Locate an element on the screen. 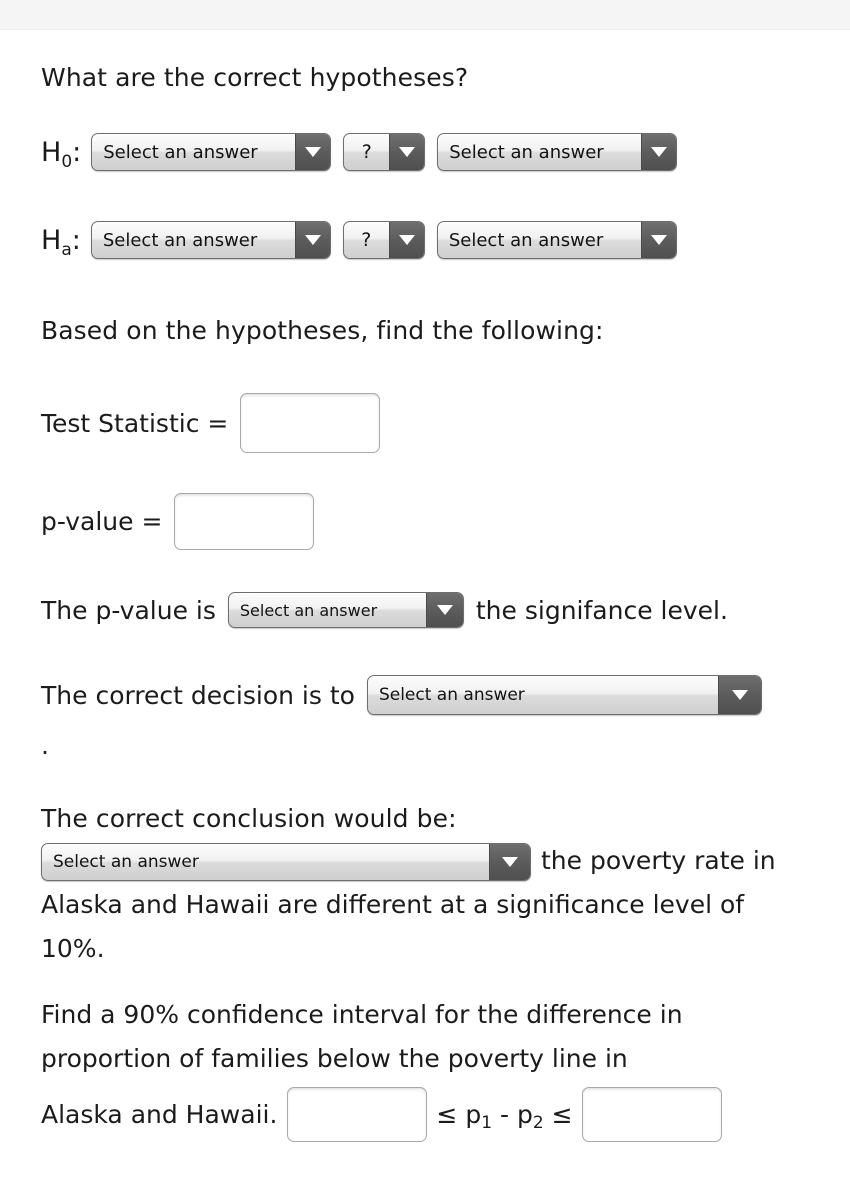 This screenshot has height=1200, width=850. h0-left-parameter-select-value: Select an answer is located at coordinates (180, 152).